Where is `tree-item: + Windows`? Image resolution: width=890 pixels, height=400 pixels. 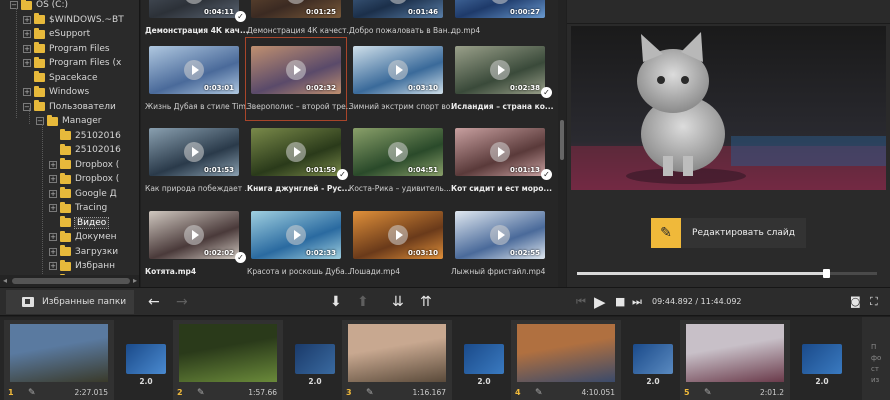
tree-item: + Windows is located at coordinates (56, 92).